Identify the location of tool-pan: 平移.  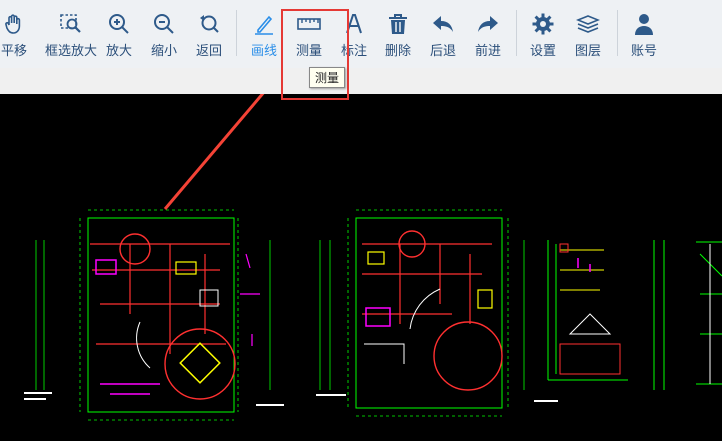
(16, 34).